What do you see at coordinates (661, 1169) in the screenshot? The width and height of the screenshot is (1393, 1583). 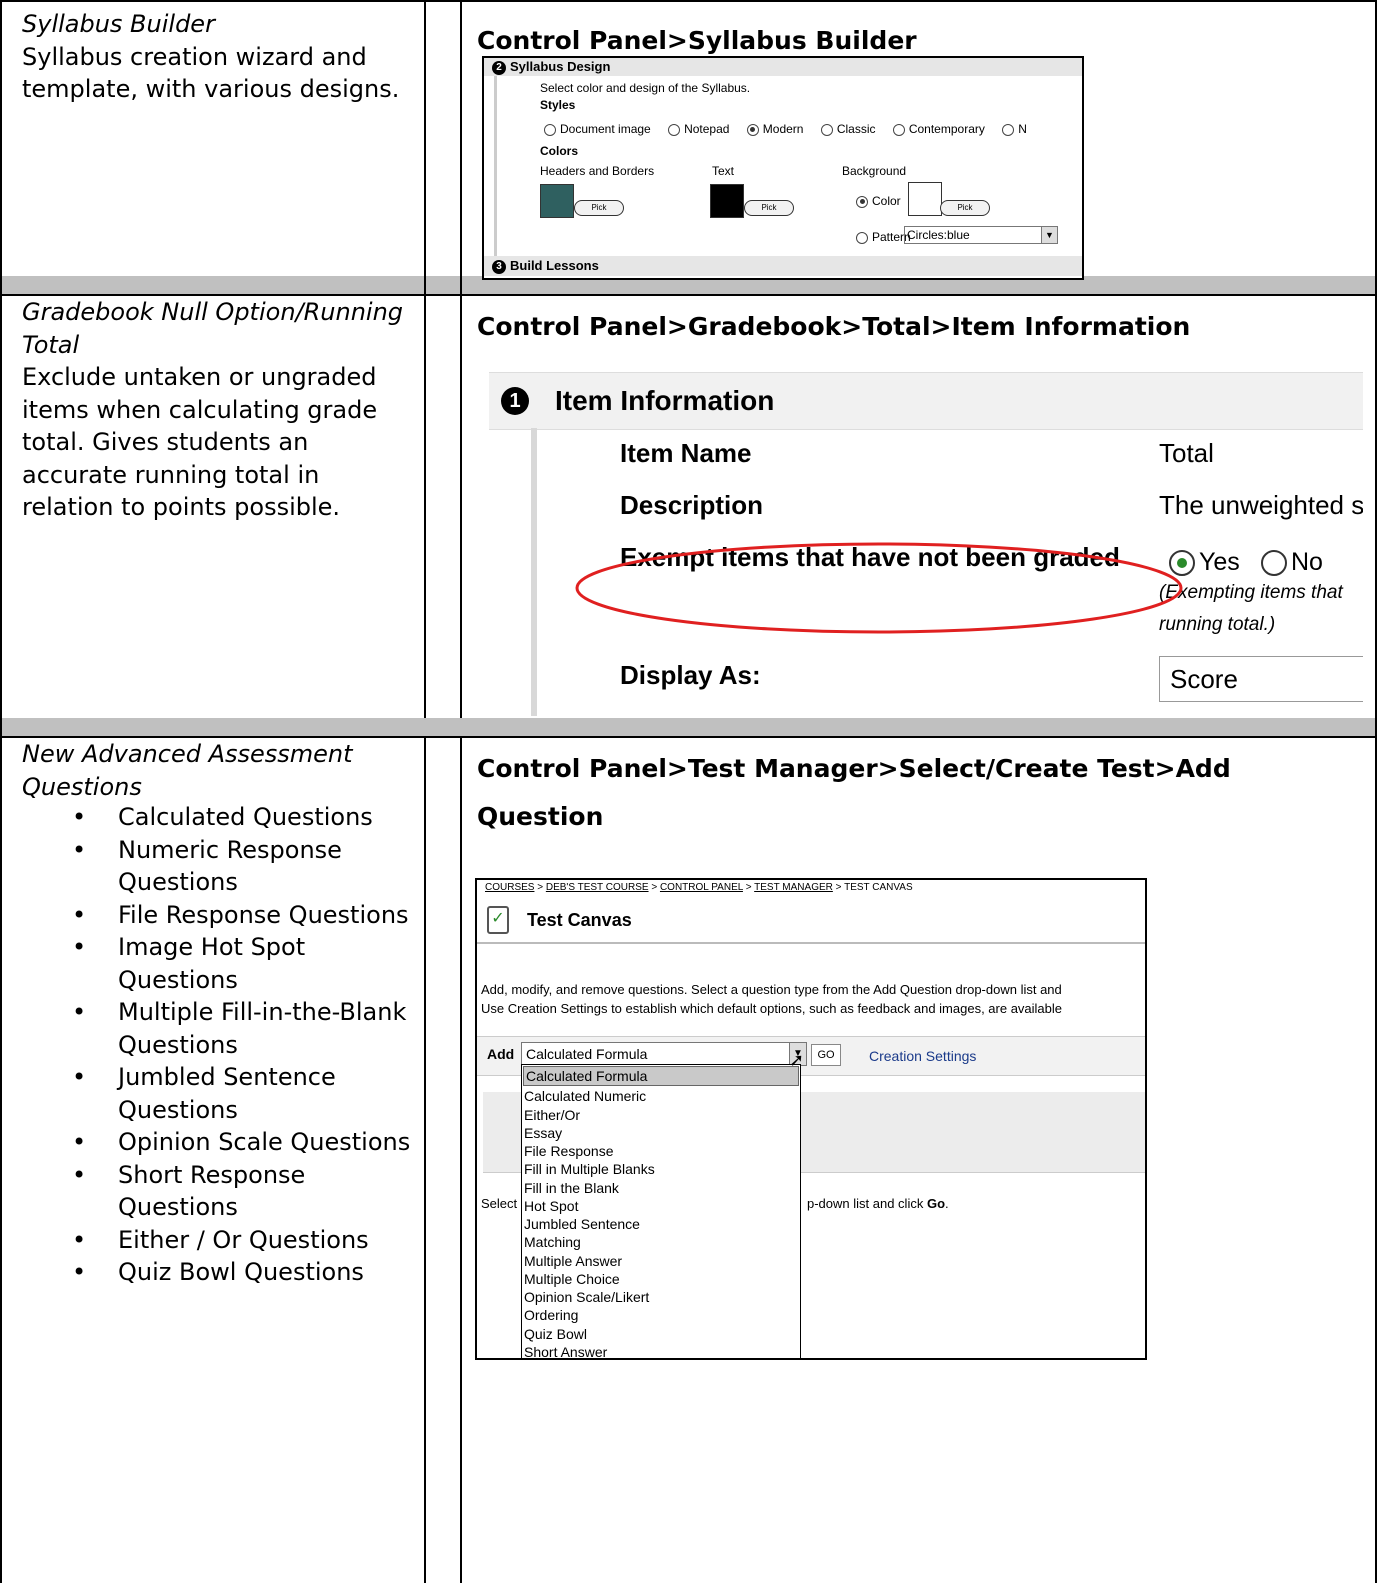 I see `dropdown-option: Fill in Multiple Blanks` at bounding box center [661, 1169].